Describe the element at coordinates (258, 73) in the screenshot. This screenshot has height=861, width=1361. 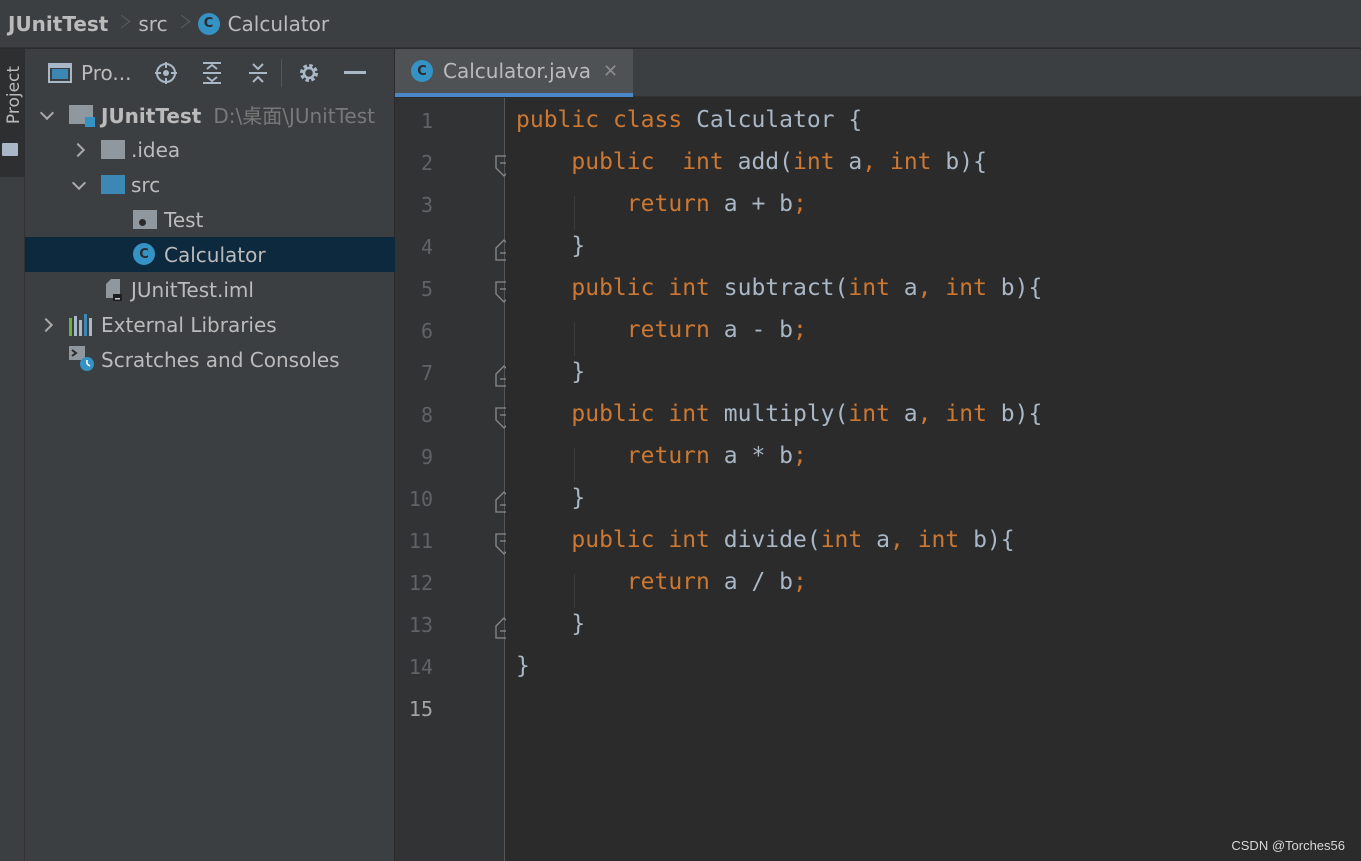
I see `collapse-all-icon` at that location.